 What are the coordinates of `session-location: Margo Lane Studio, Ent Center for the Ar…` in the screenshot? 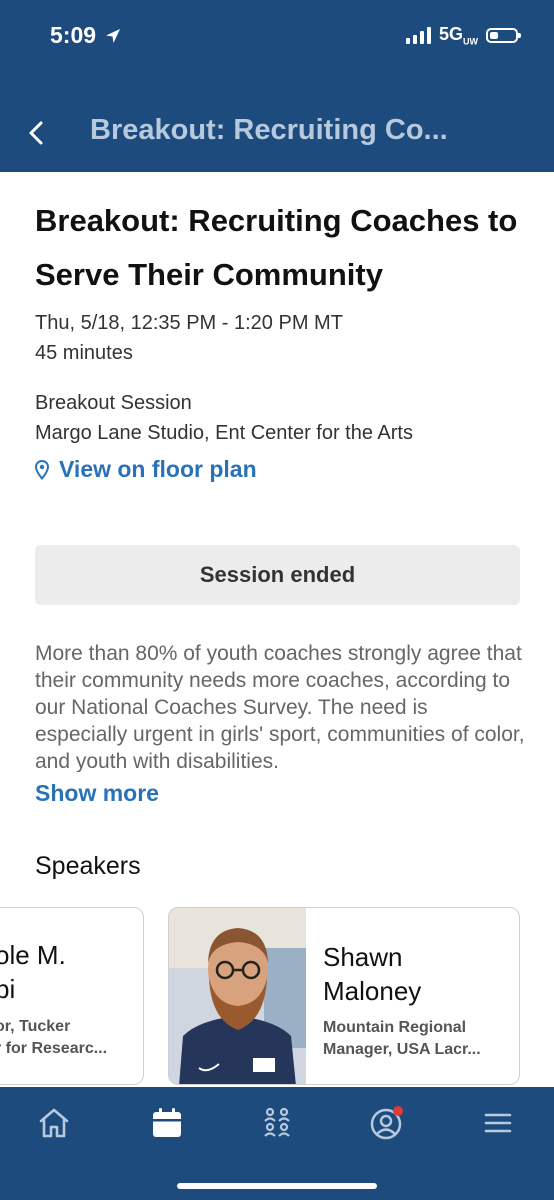 It's located at (224, 433).